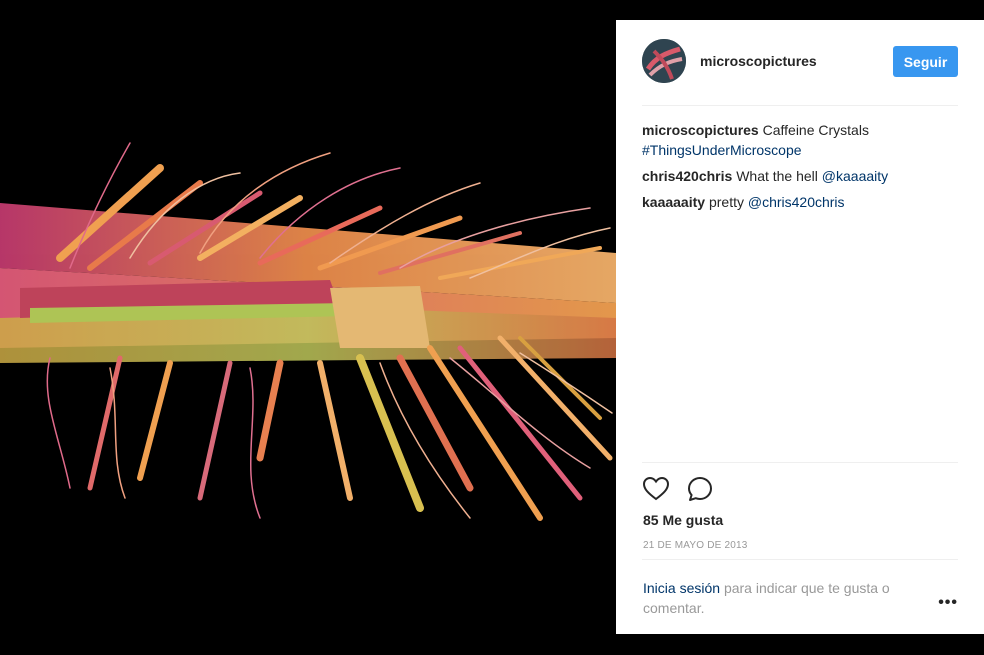  Describe the element at coordinates (681, 588) in the screenshot. I see `login-link: Inicia sesión` at that location.